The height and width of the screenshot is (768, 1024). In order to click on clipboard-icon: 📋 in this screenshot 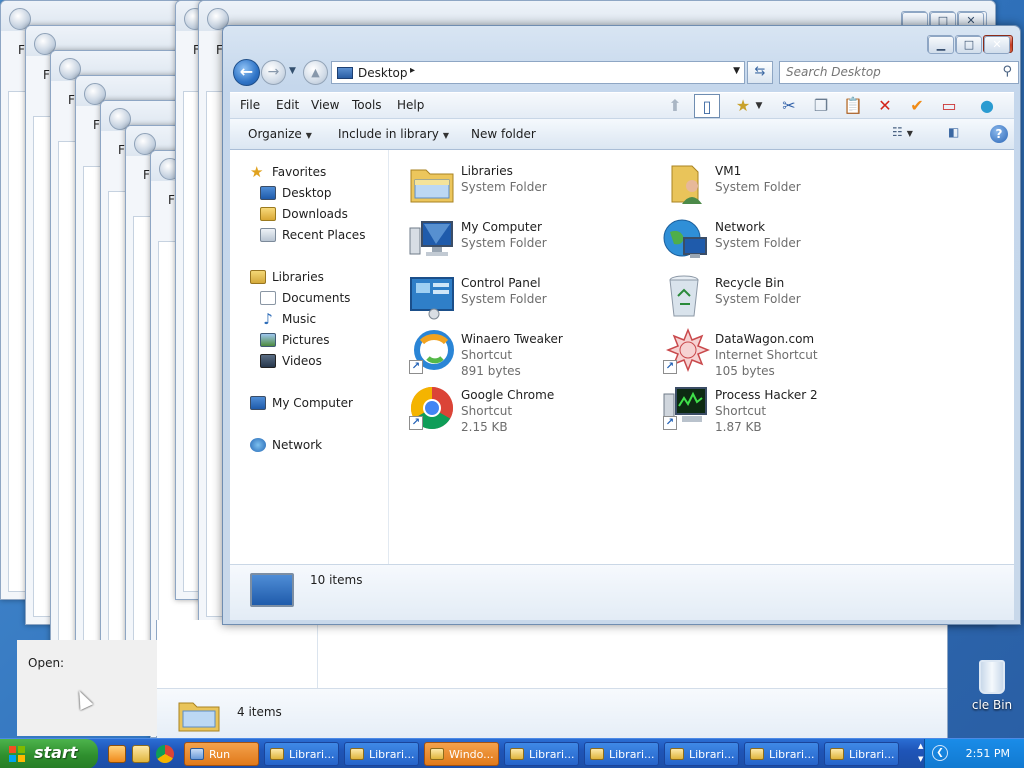, I will do `click(853, 105)`.